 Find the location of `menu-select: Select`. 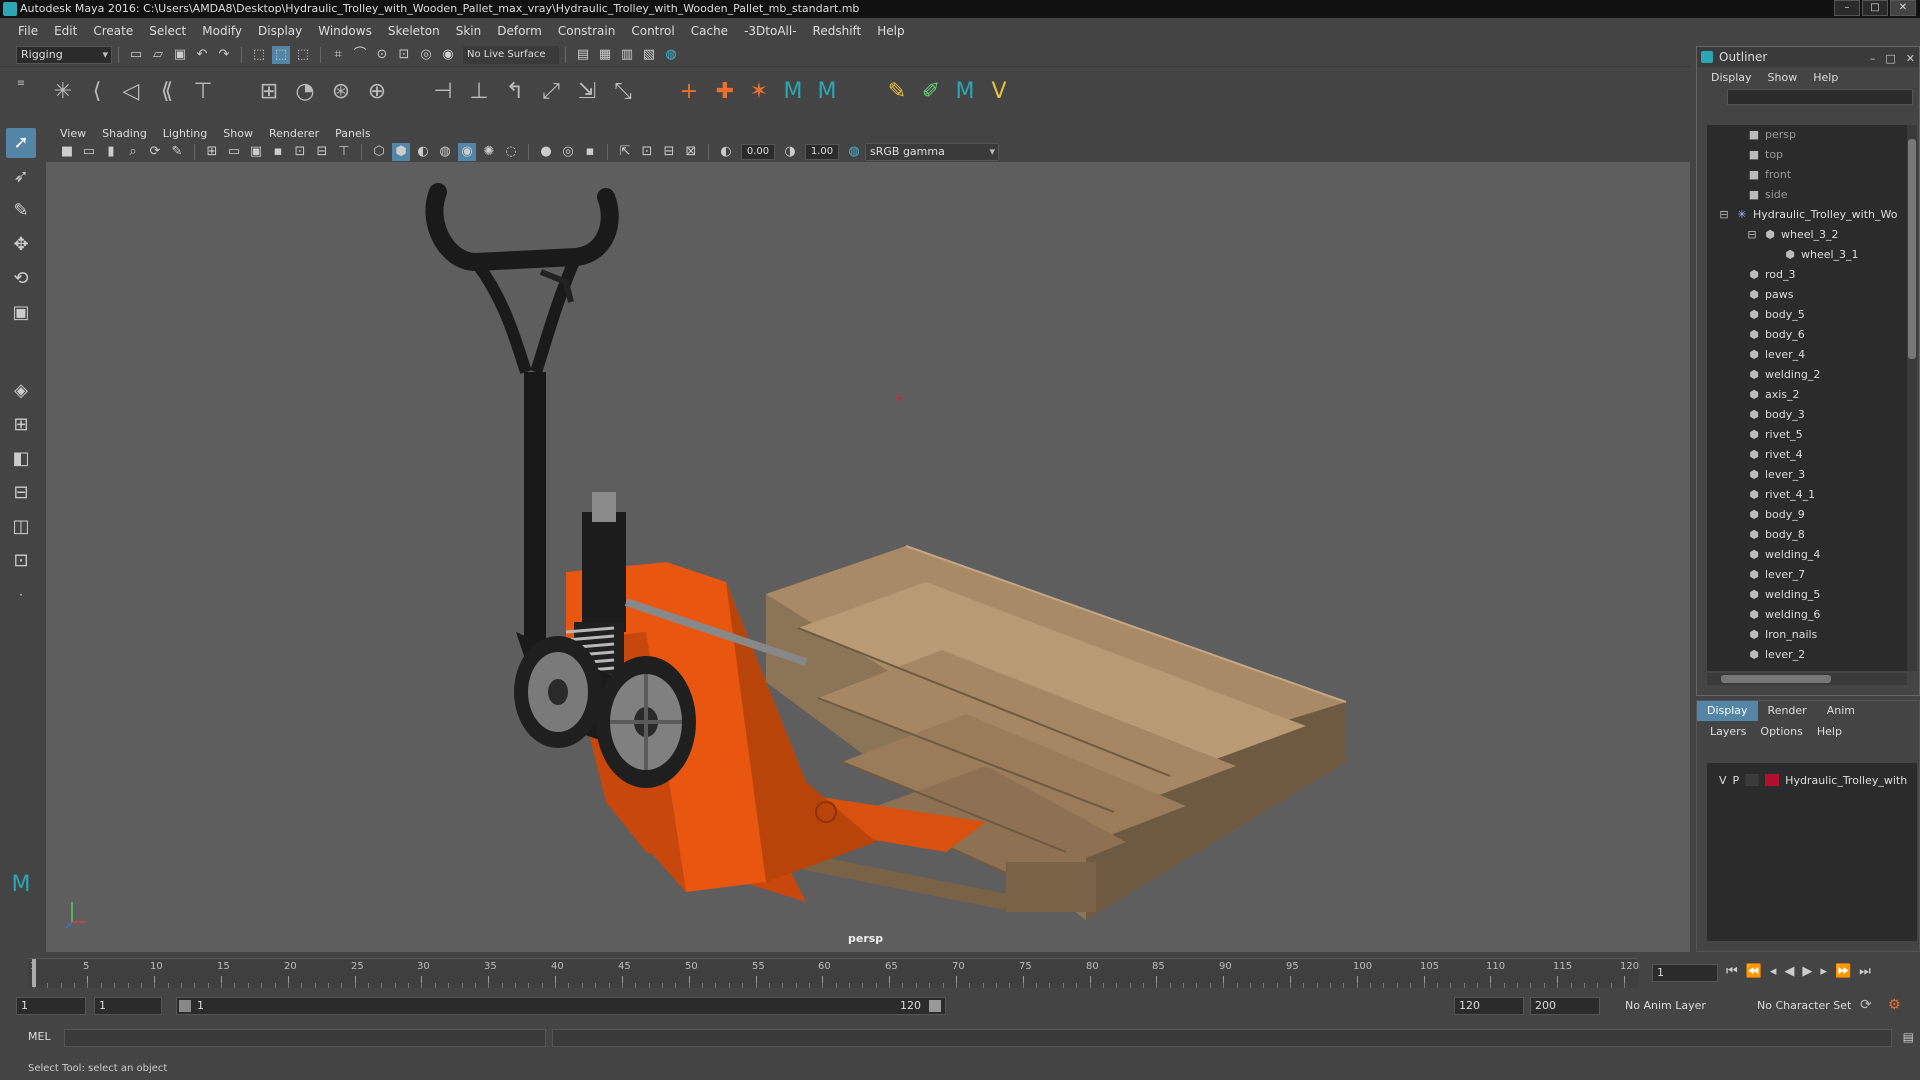

menu-select: Select is located at coordinates (167, 31).